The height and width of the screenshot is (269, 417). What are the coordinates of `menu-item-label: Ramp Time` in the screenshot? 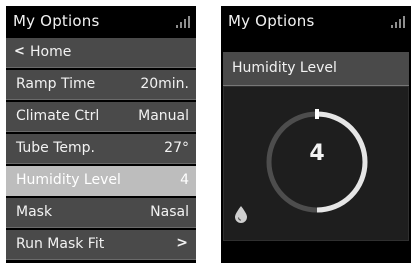 It's located at (56, 84).